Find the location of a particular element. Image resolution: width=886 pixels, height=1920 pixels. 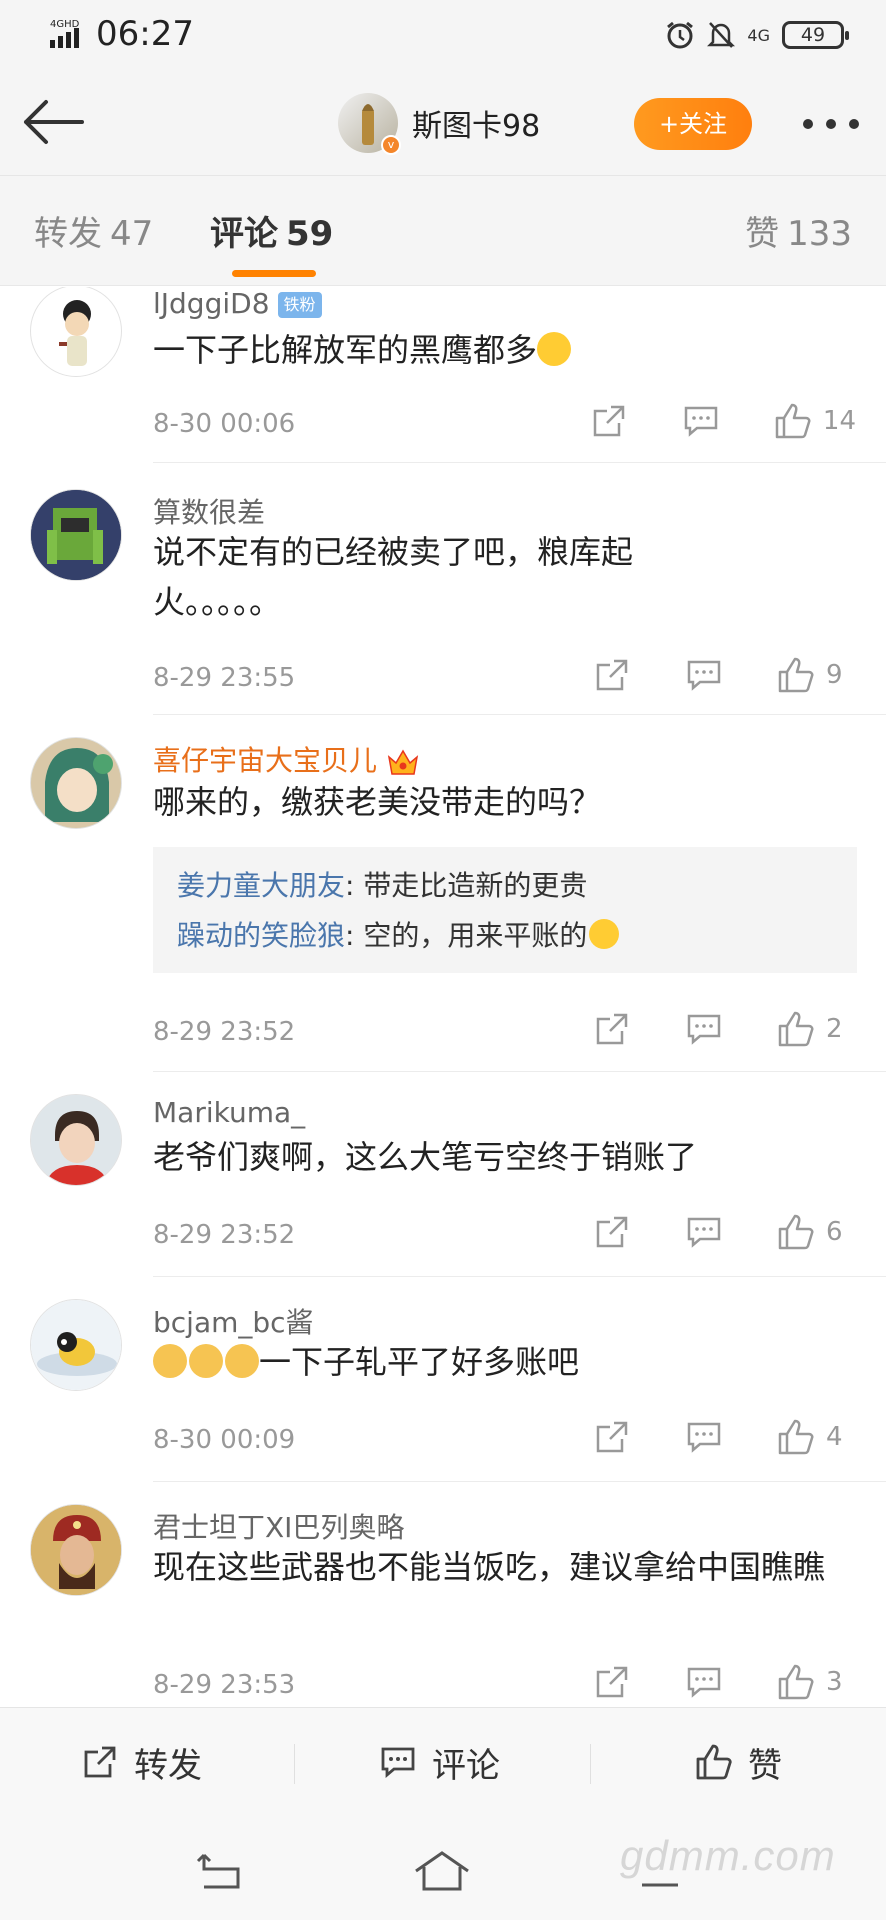

tab-like-count: 133 is located at coordinates (819, 234).